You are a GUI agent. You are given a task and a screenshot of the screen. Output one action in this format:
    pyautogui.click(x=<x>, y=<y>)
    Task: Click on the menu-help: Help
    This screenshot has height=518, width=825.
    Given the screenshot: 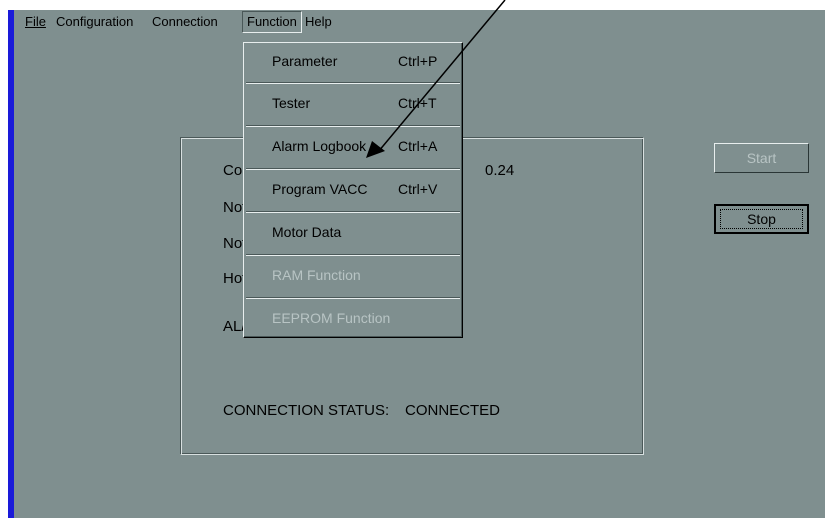 What is the action you would take?
    pyautogui.click(x=318, y=22)
    